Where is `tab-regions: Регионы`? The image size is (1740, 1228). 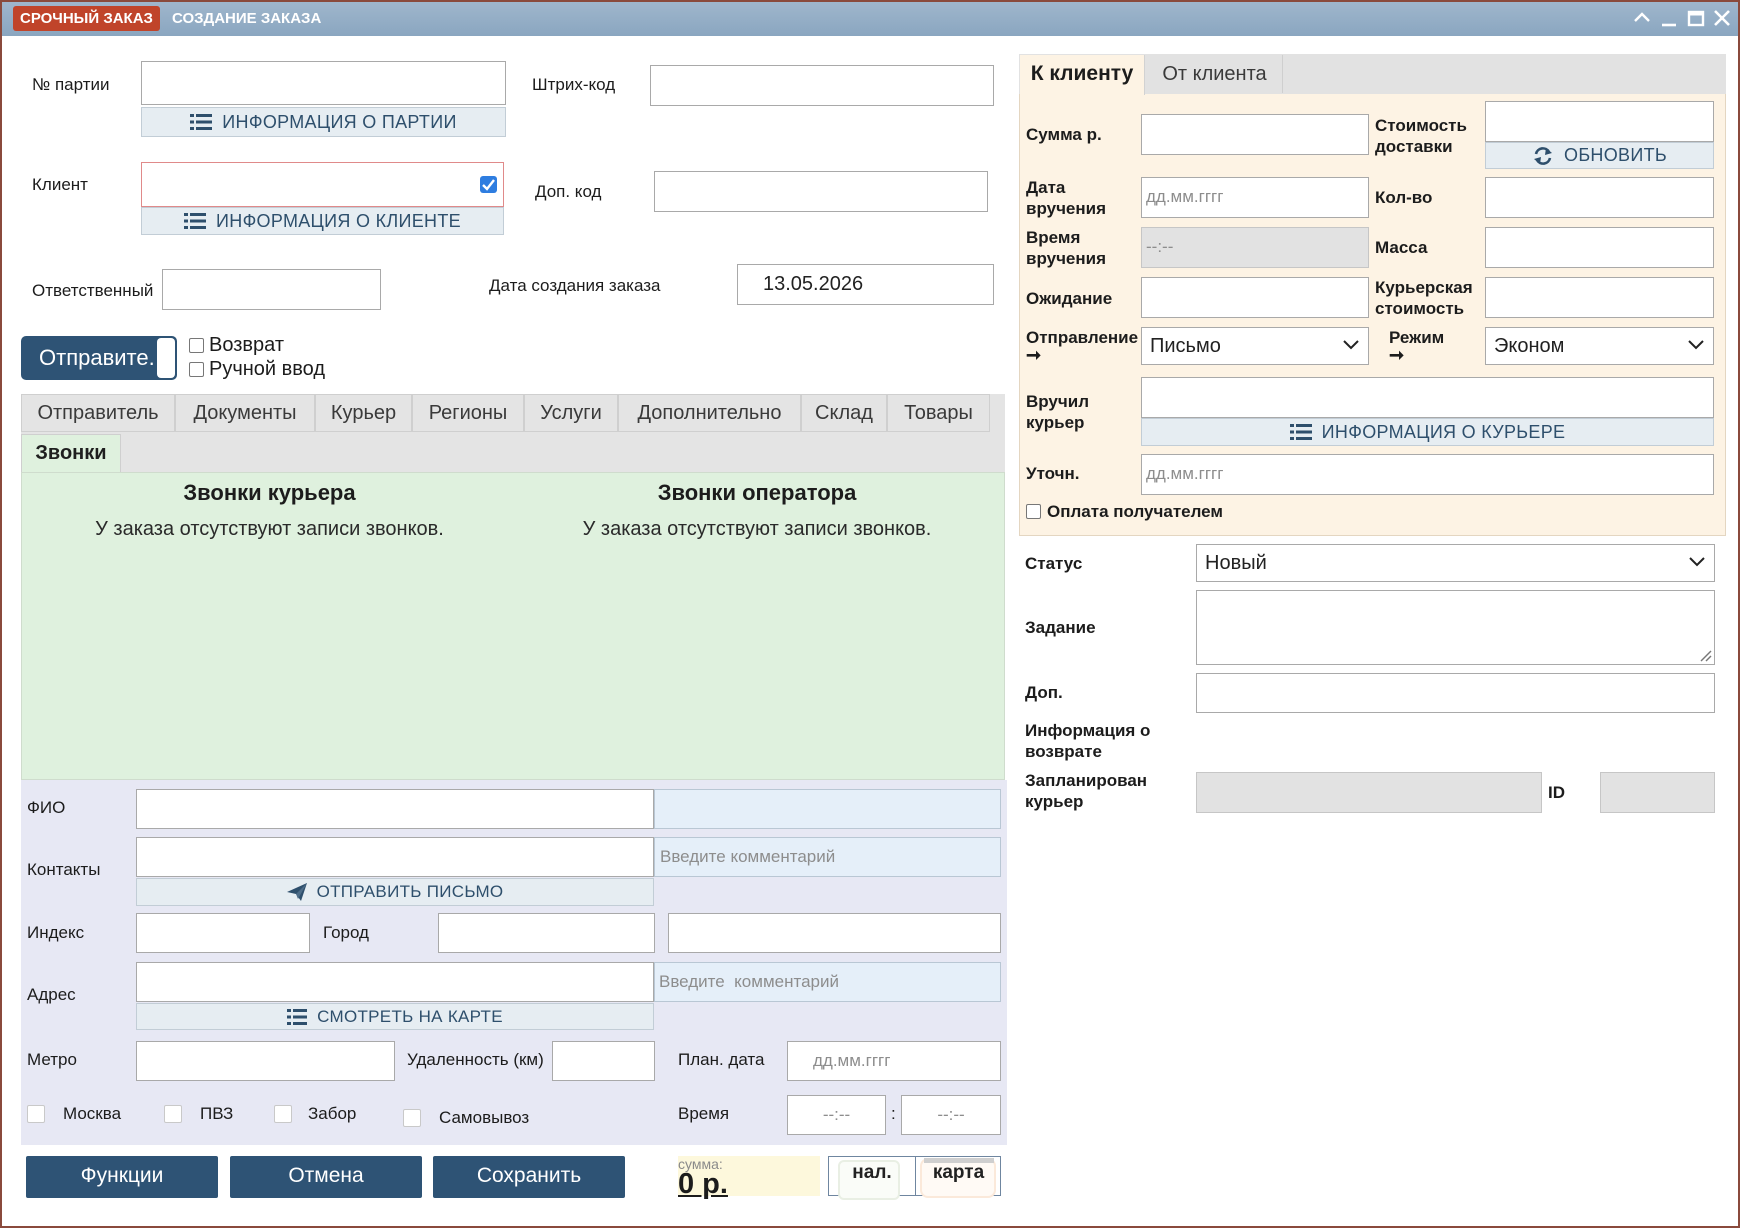 tab-regions: Регионы is located at coordinates (468, 413).